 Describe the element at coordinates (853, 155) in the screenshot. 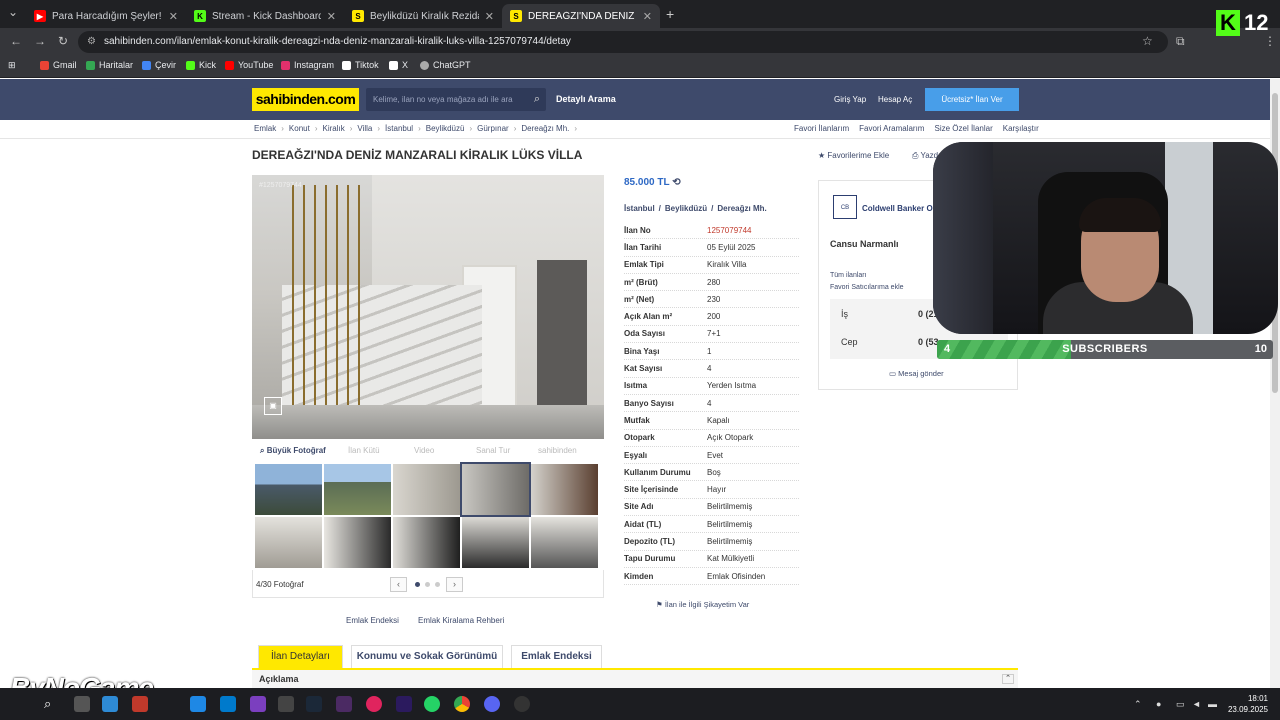

I see `add-favorite-link: ★ Favorilerime Ekle` at that location.